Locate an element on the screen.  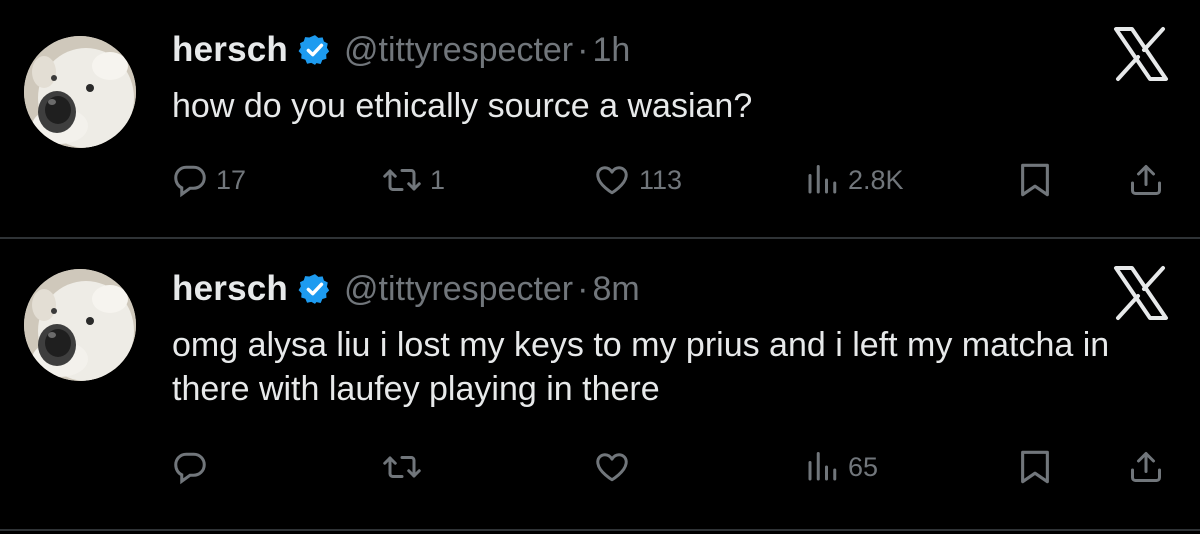
retweet-button is located at coordinates (406, 467).